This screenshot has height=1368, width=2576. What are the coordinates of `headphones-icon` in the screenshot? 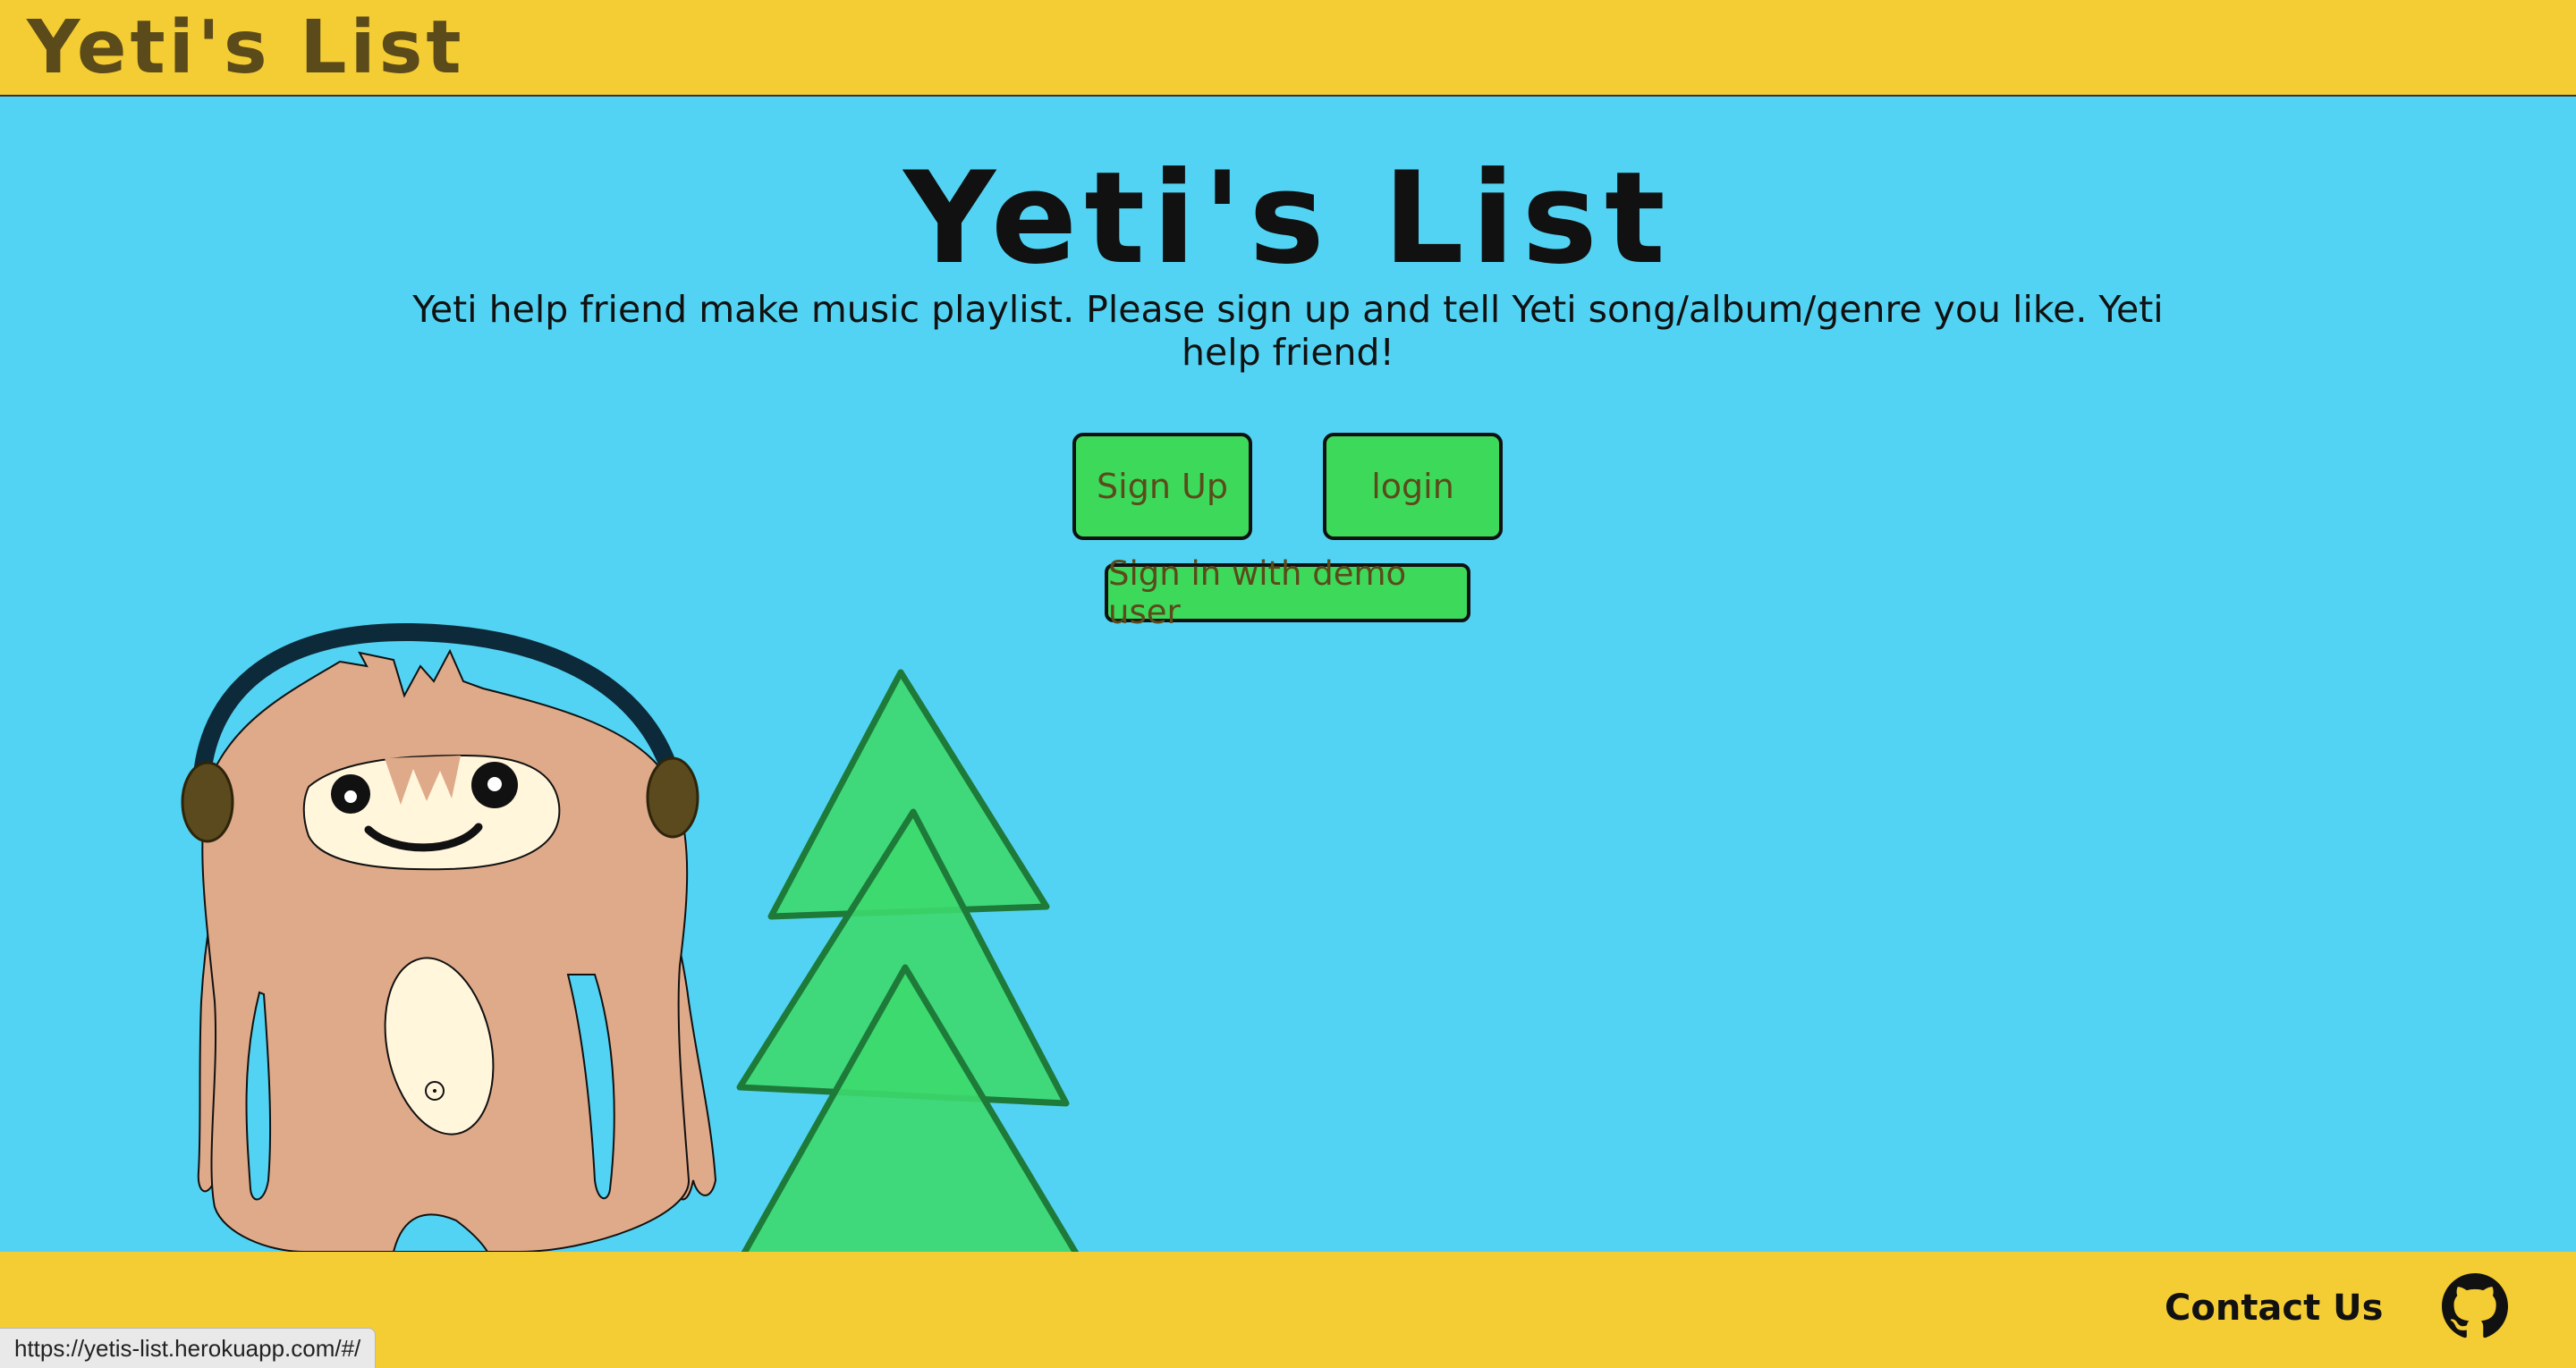 It's located at (440, 732).